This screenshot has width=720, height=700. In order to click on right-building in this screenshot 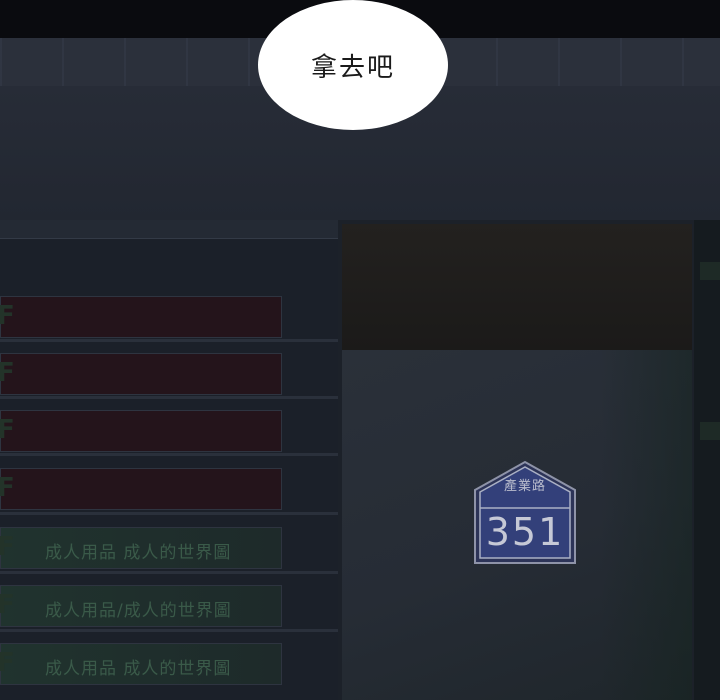, I will do `click(707, 460)`.